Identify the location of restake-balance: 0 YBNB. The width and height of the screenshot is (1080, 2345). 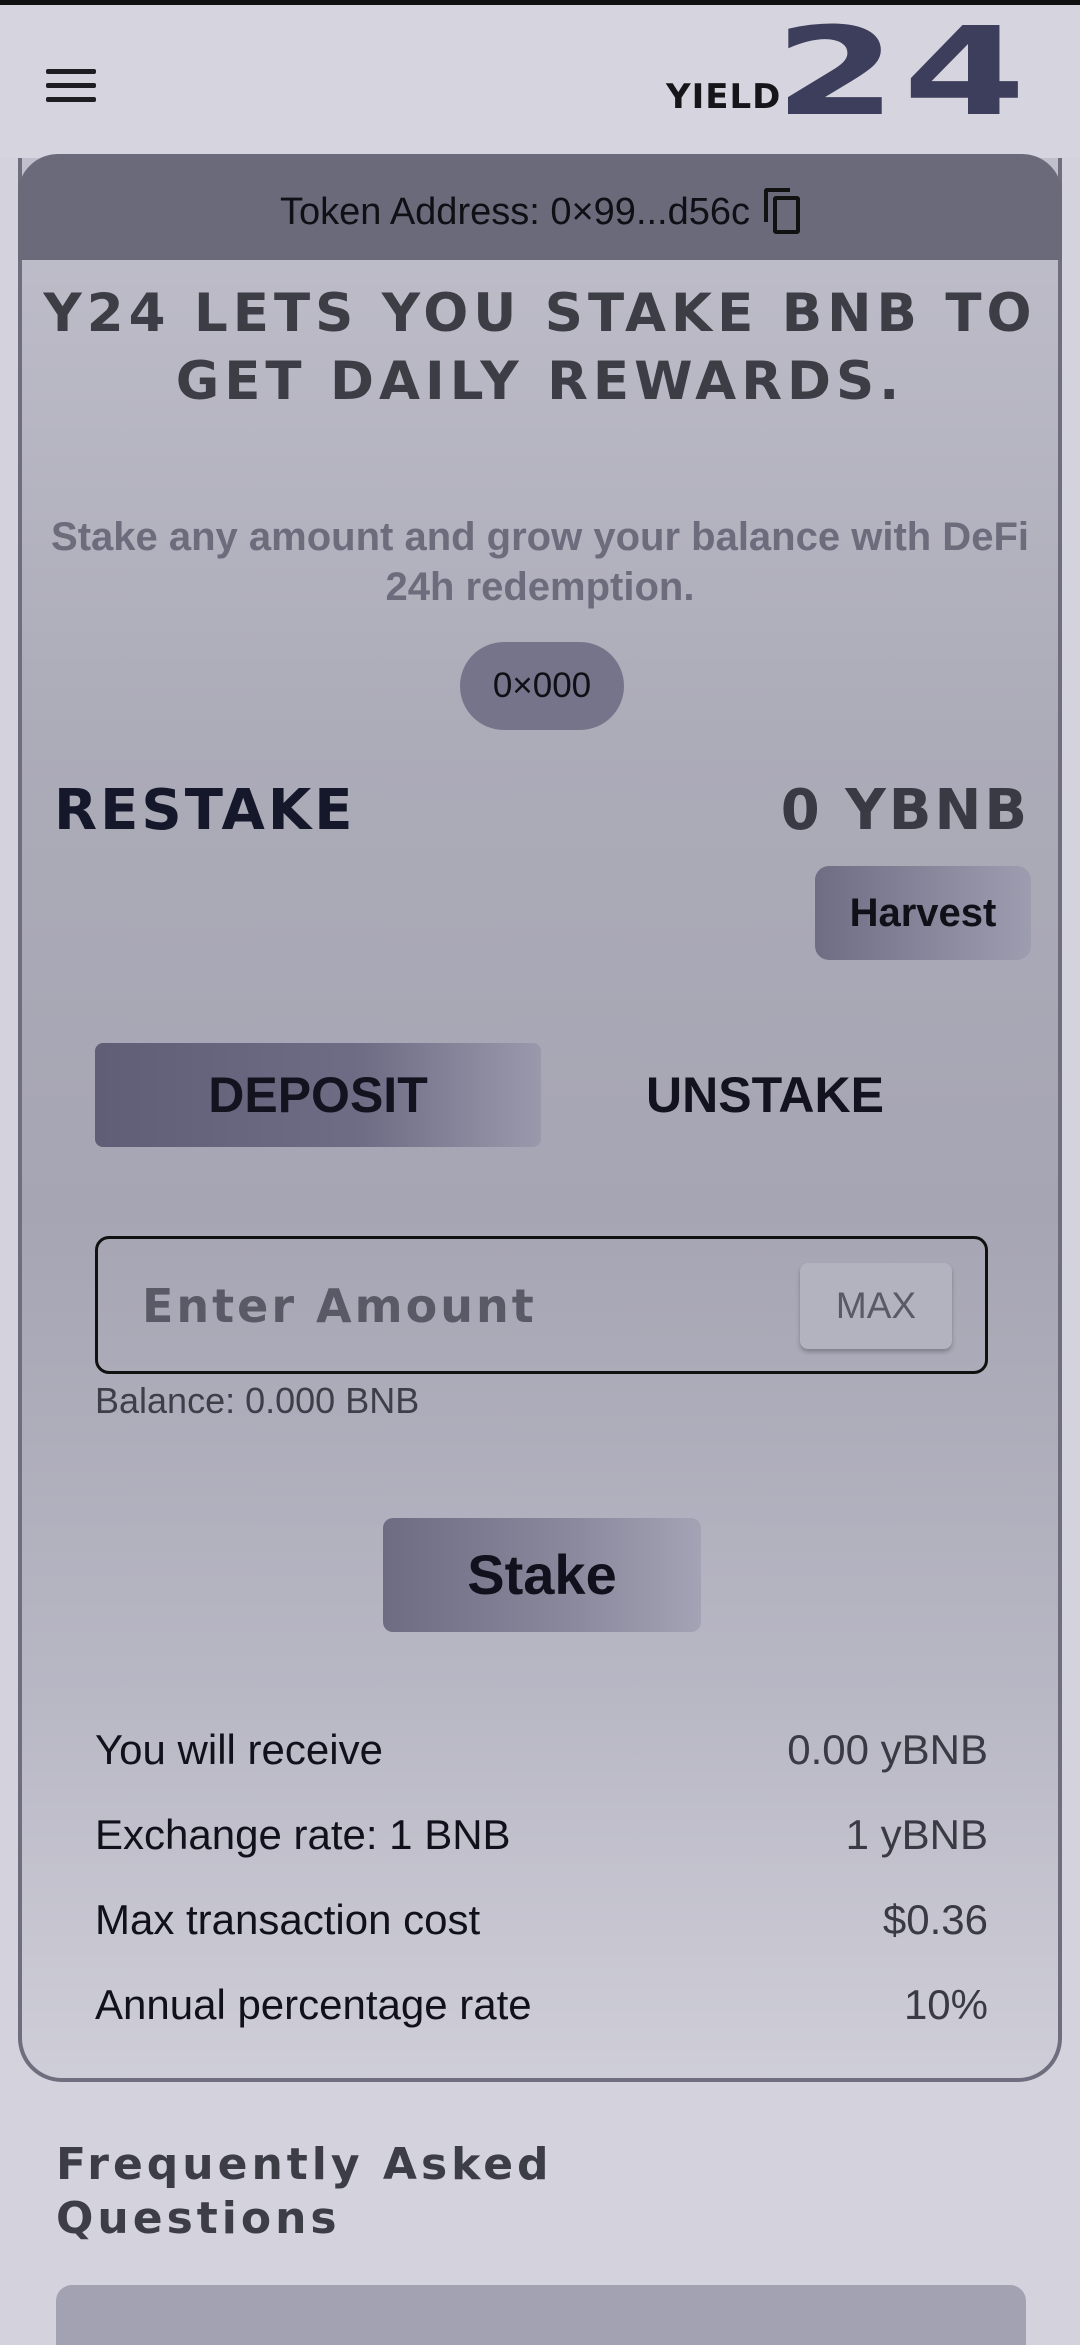
(905, 810).